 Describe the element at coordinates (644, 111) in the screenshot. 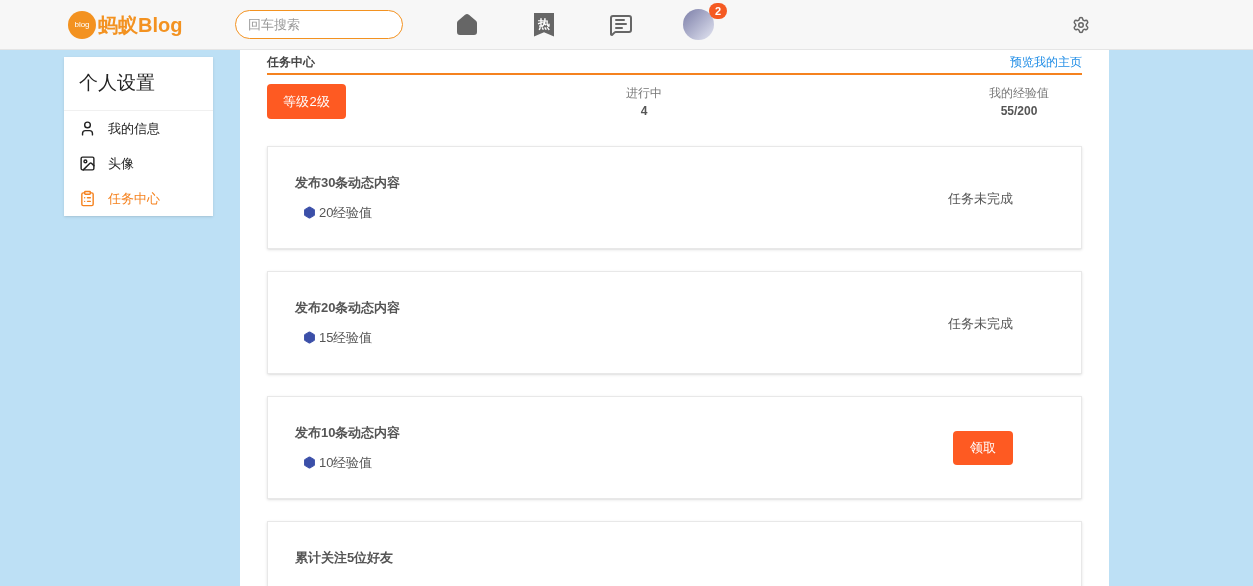

I see `stat-value: 4` at that location.